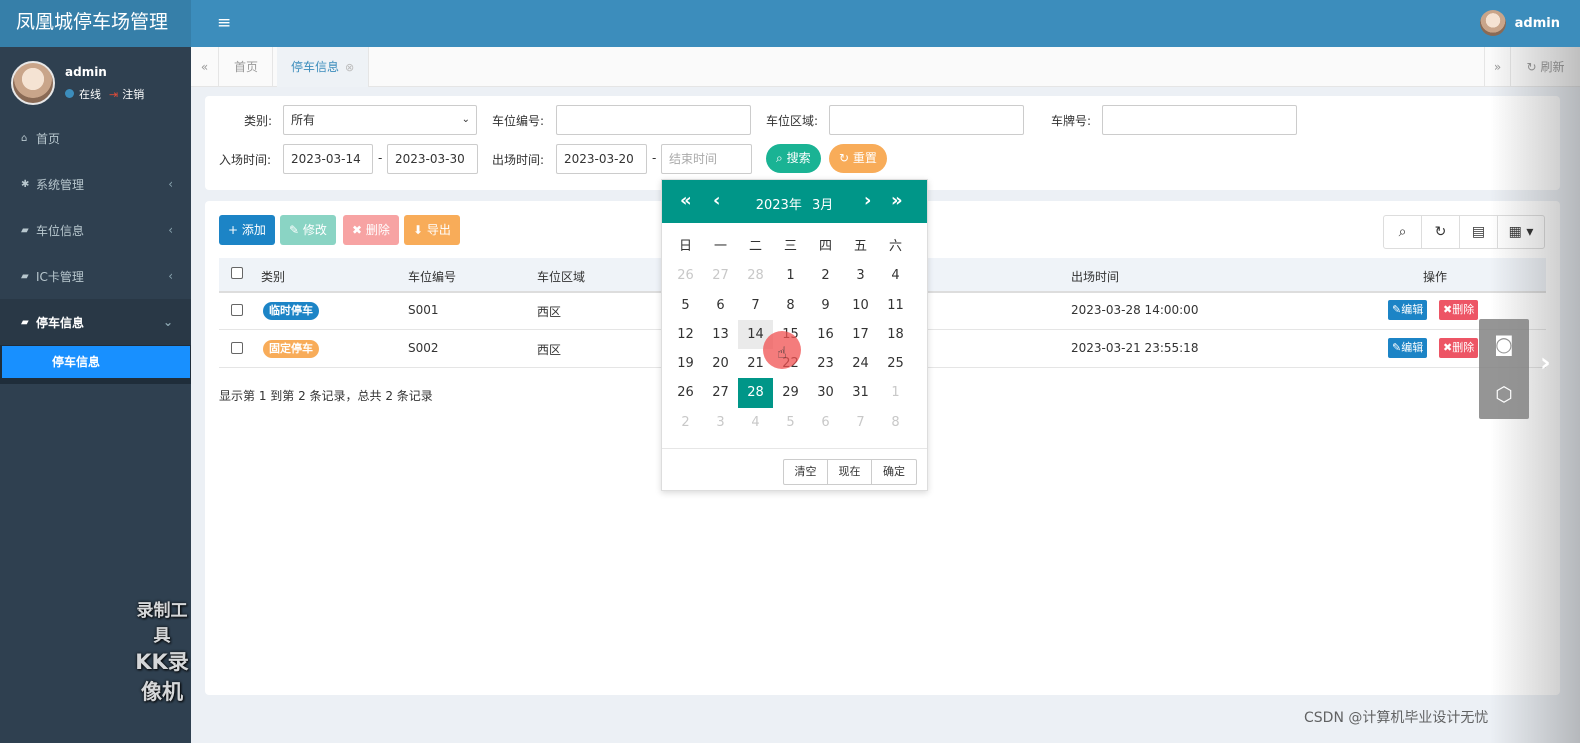 Image resolution: width=1580 pixels, height=743 pixels. I want to click on day-cell: 16, so click(825, 334).